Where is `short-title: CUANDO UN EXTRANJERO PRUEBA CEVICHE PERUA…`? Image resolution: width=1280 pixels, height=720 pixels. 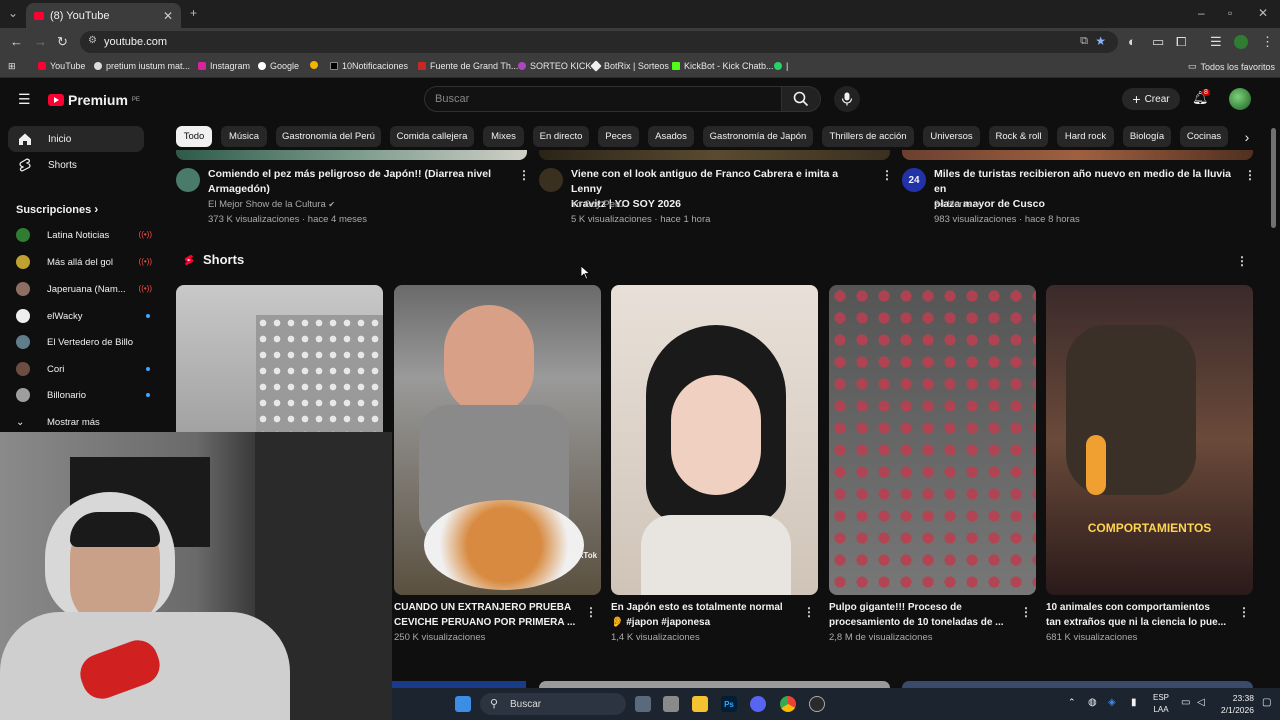 short-title: CUANDO UN EXTRANJERO PRUEBA CEVICHE PERUA… is located at coordinates (486, 615).